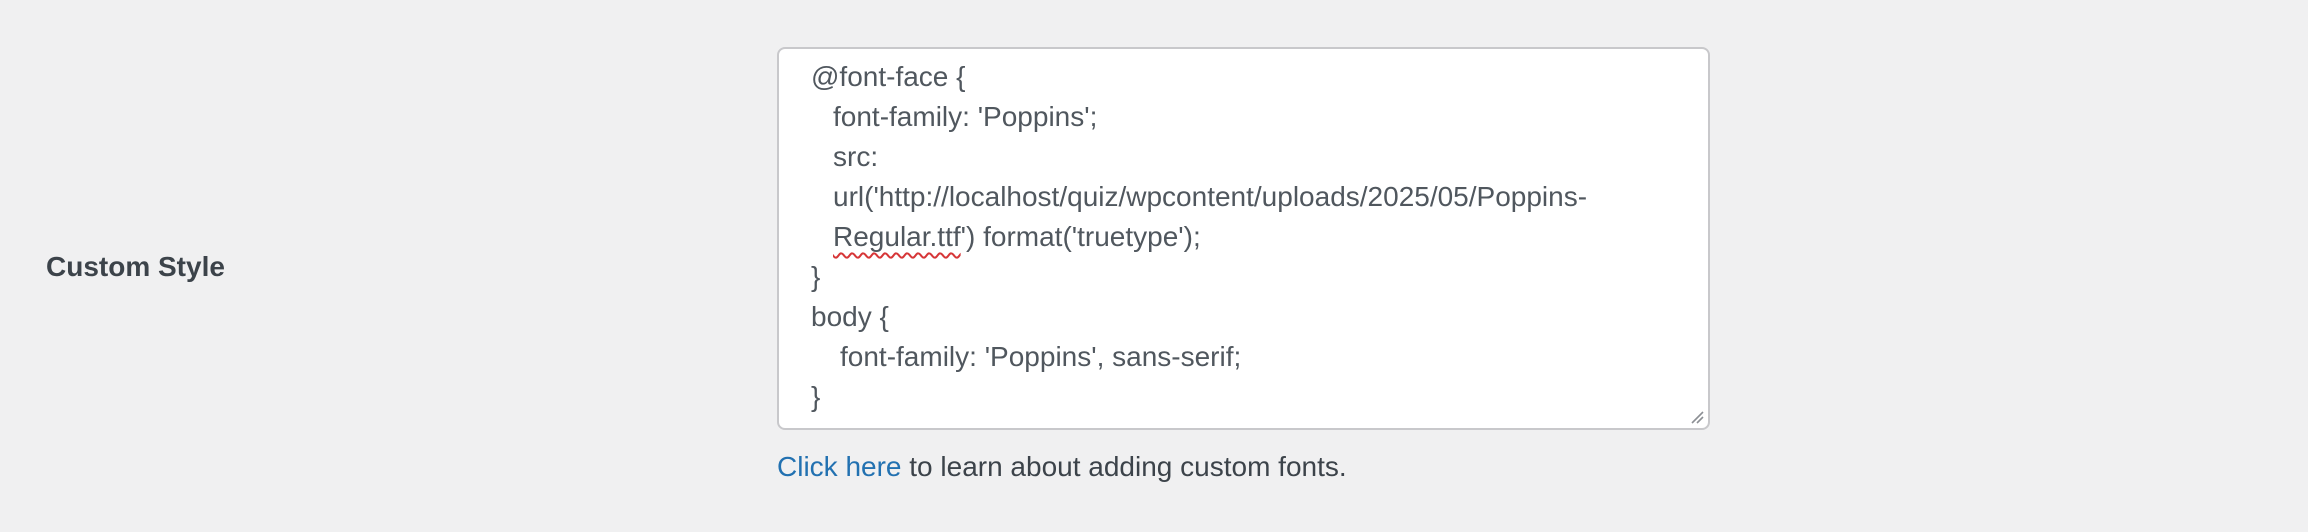 The width and height of the screenshot is (2308, 532). I want to click on misspelled-word: Regular.ttf, so click(897, 236).